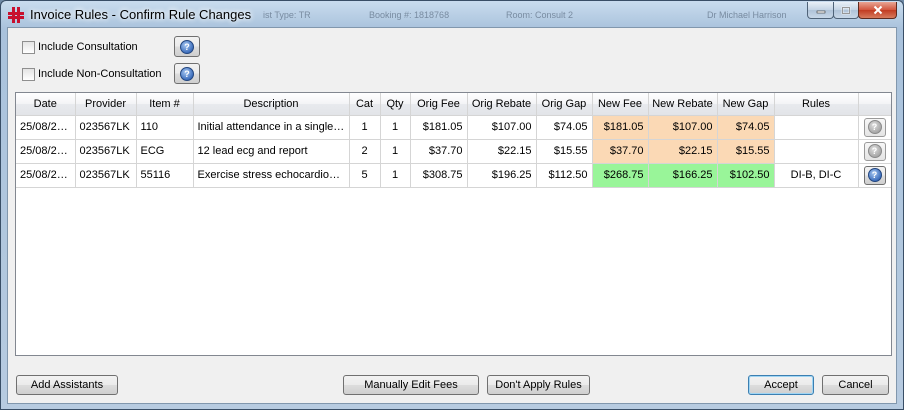 The height and width of the screenshot is (410, 904). What do you see at coordinates (439, 127) in the screenshot?
I see `cell-orig-fee: $181.05` at bounding box center [439, 127].